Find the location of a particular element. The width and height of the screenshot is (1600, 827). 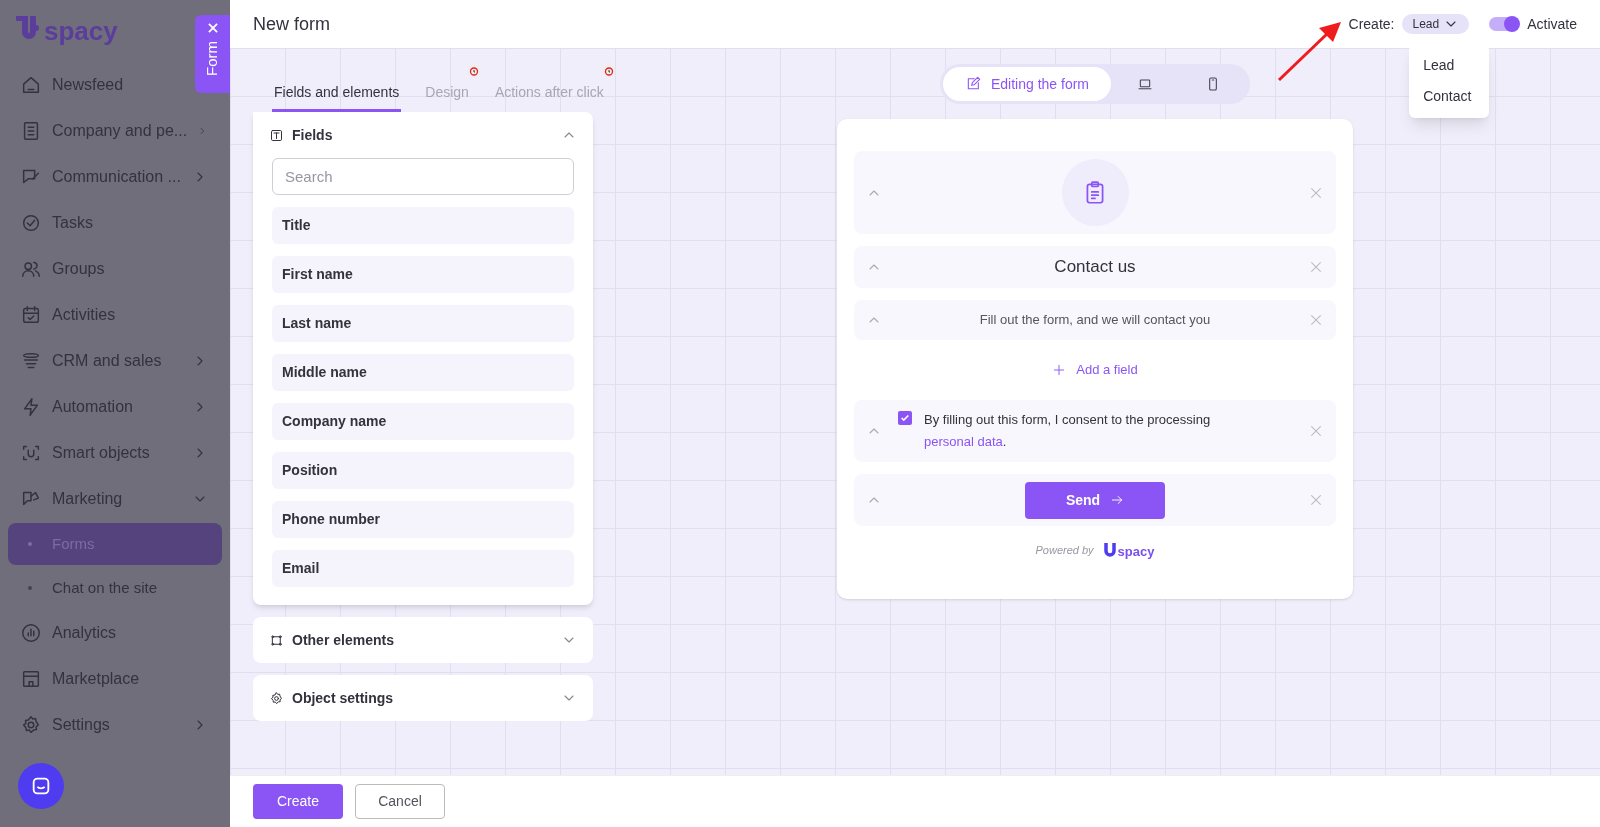

check-circle-icon is located at coordinates (31, 223).